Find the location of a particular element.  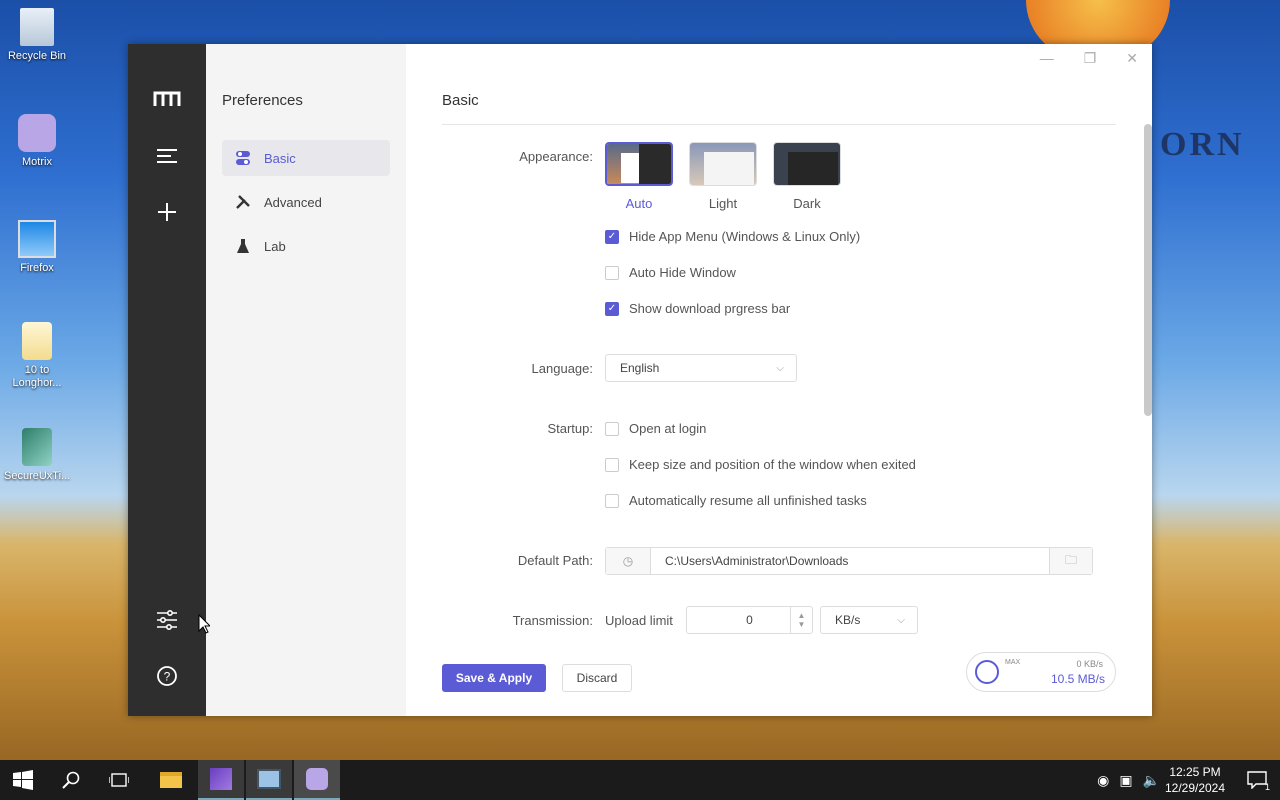

recycle-bin-icon is located at coordinates (37, 27).